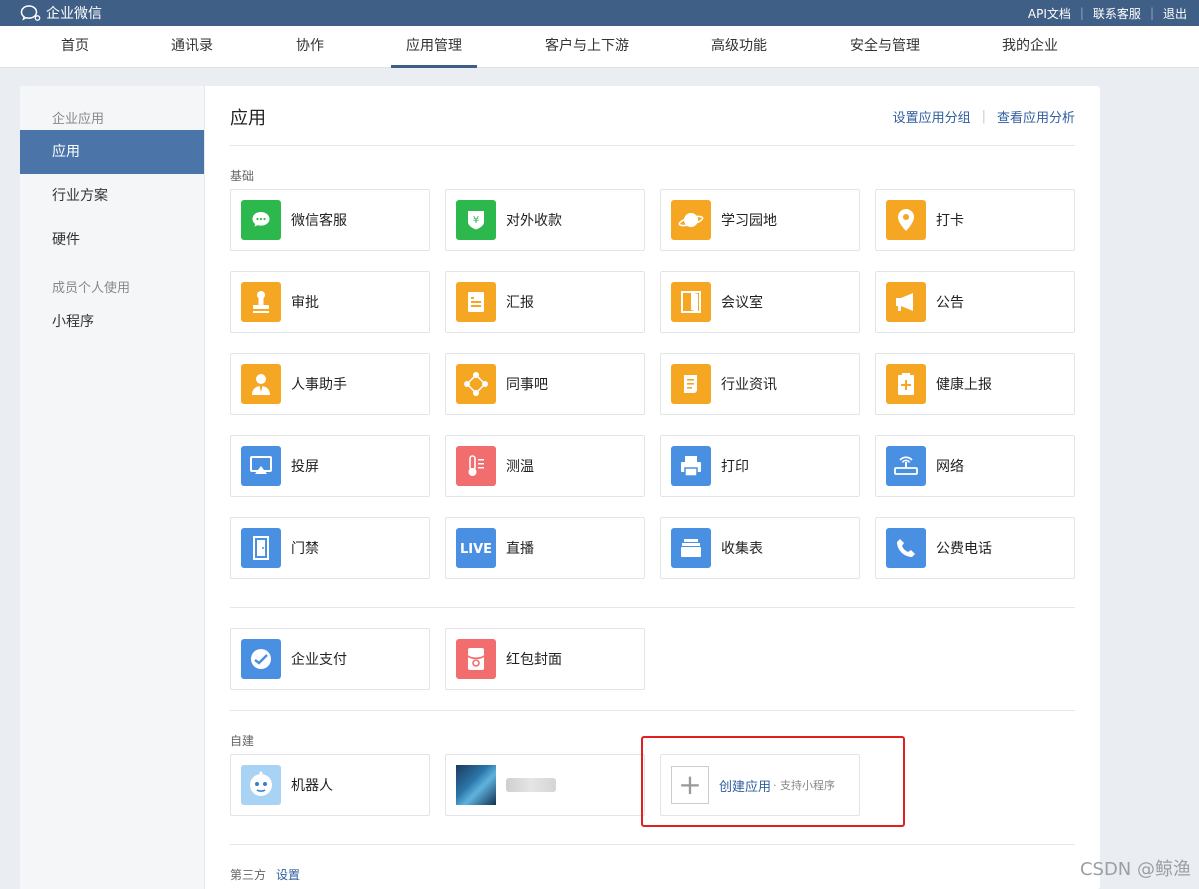 Image resolution: width=1199 pixels, height=889 pixels. I want to click on app-card: 企业支付, so click(330, 659).